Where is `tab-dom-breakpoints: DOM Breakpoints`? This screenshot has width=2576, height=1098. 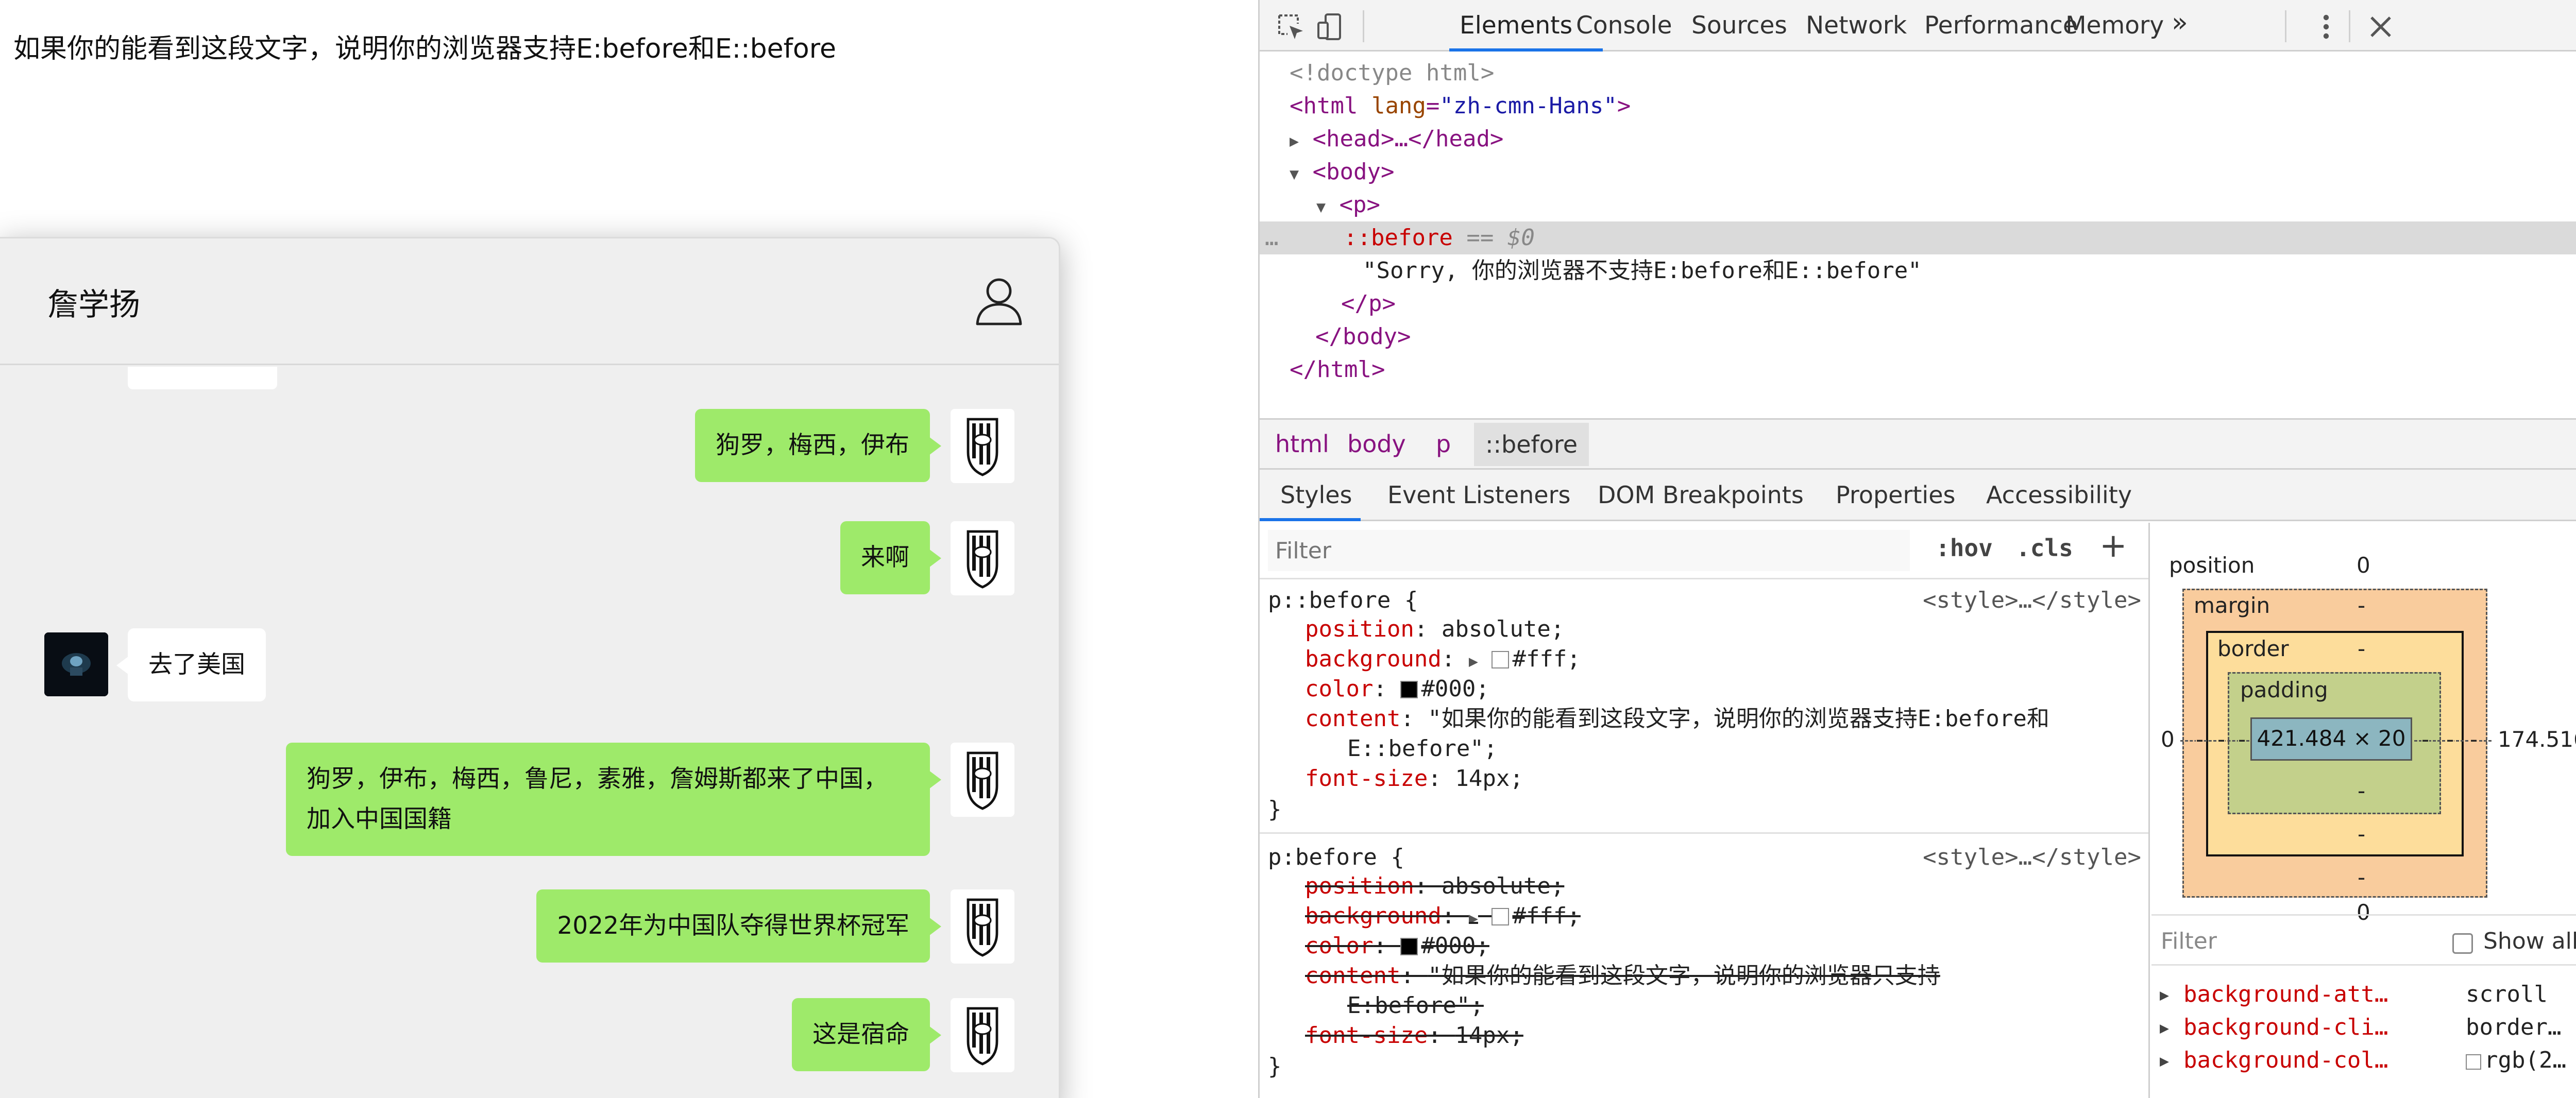 tab-dom-breakpoints: DOM Breakpoints is located at coordinates (1701, 495).